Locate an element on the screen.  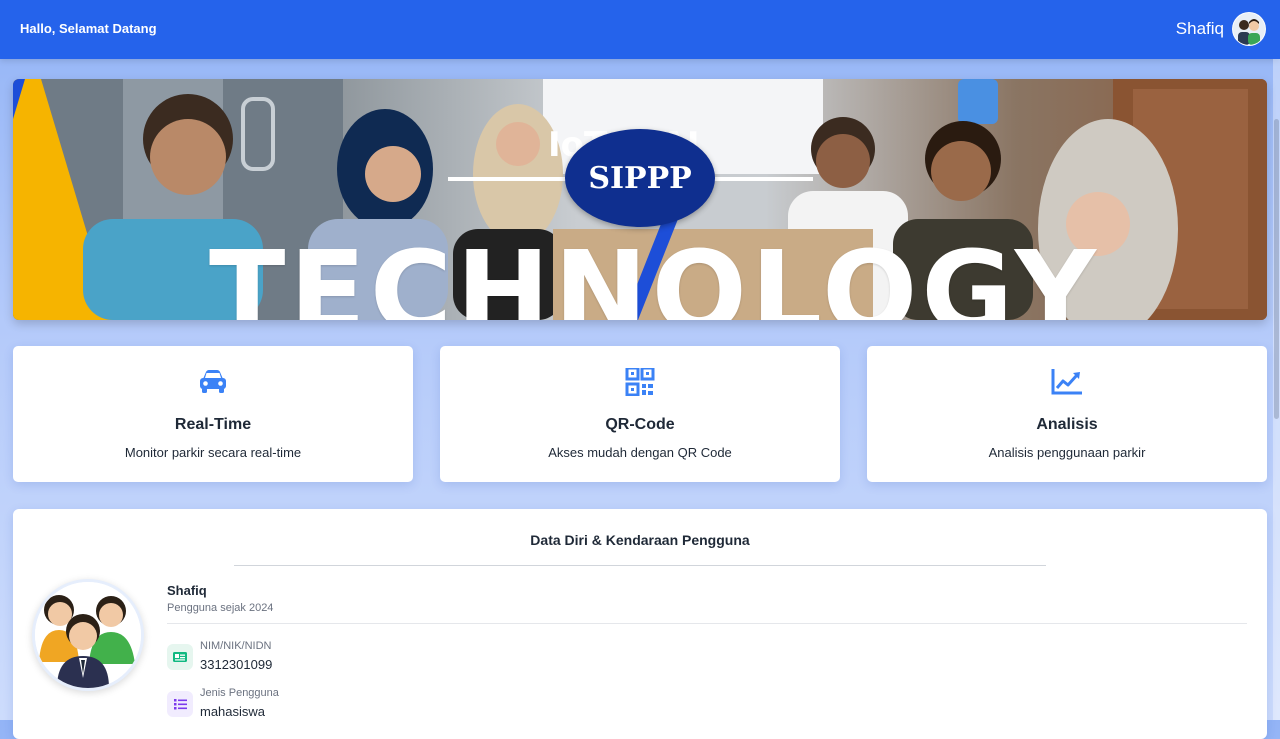
id-card-icon is located at coordinates (180, 657).